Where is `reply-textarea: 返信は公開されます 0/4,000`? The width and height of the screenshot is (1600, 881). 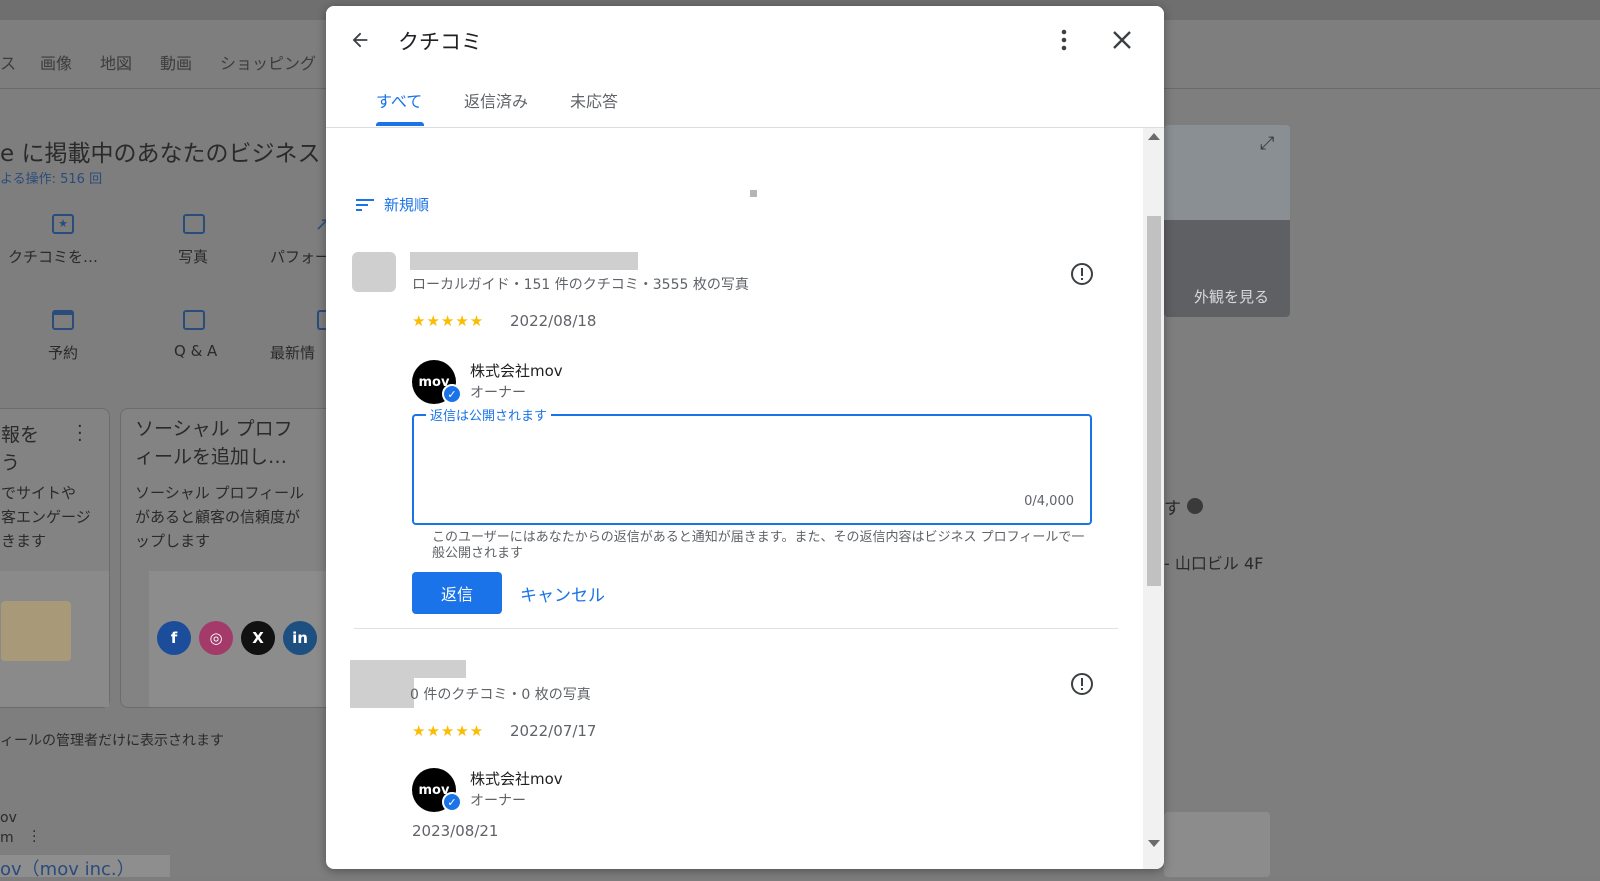
reply-textarea: 返信は公開されます 0/4,000 is located at coordinates (752, 465).